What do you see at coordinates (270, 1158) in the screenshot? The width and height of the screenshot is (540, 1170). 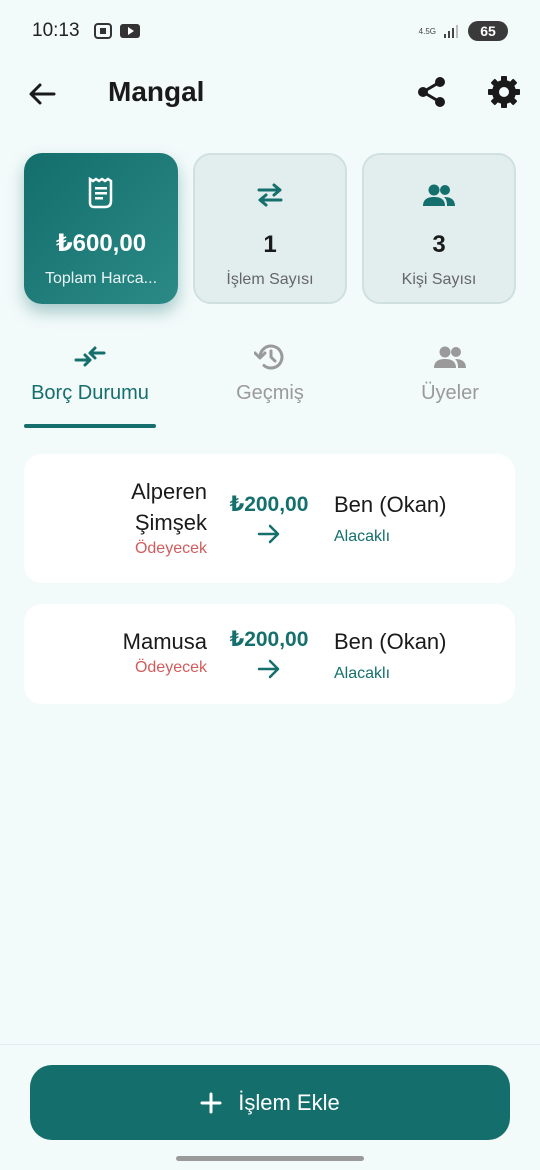 I see `home-indicator` at bounding box center [270, 1158].